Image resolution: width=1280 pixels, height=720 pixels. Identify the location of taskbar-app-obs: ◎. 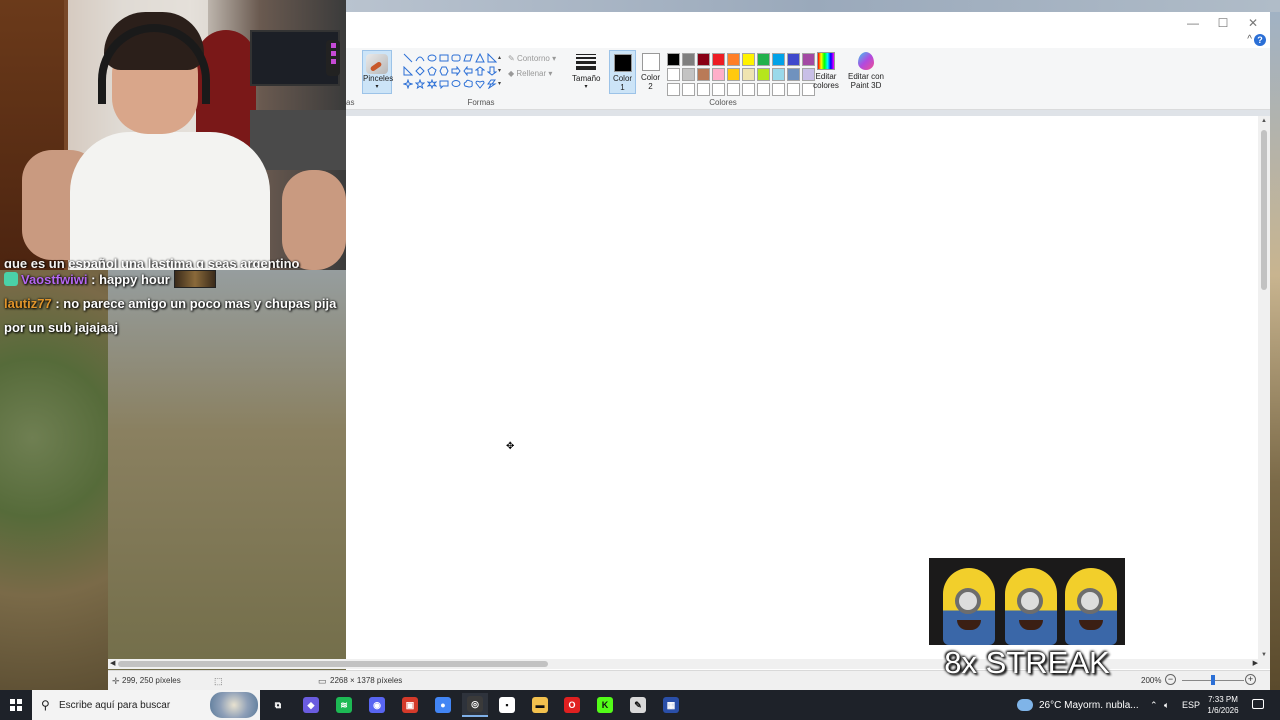
(475, 705).